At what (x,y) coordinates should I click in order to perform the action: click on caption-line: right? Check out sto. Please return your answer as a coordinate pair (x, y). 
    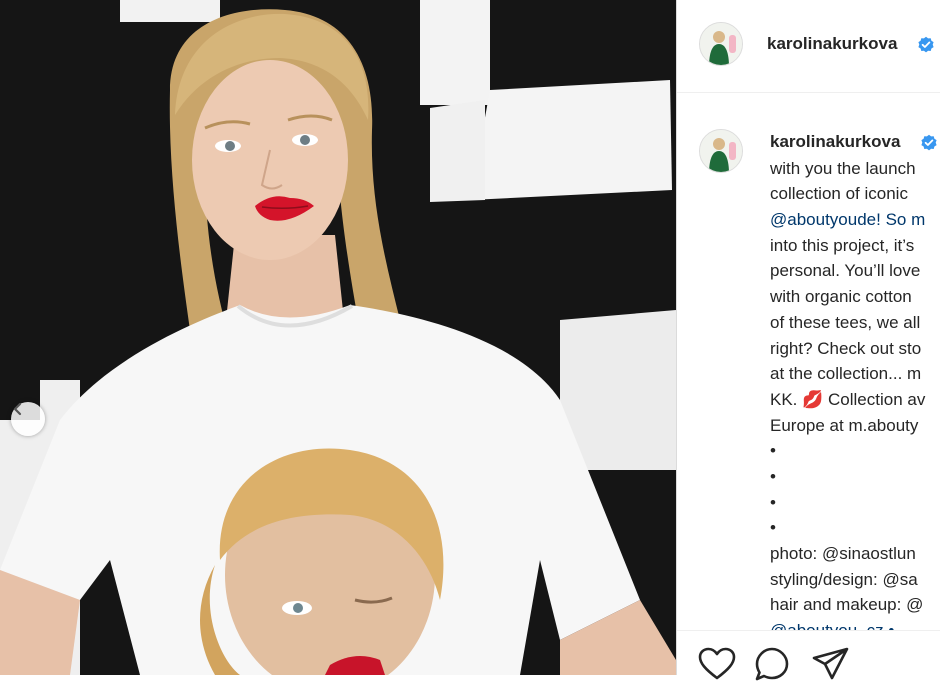
    Looking at the image, I should click on (846, 348).